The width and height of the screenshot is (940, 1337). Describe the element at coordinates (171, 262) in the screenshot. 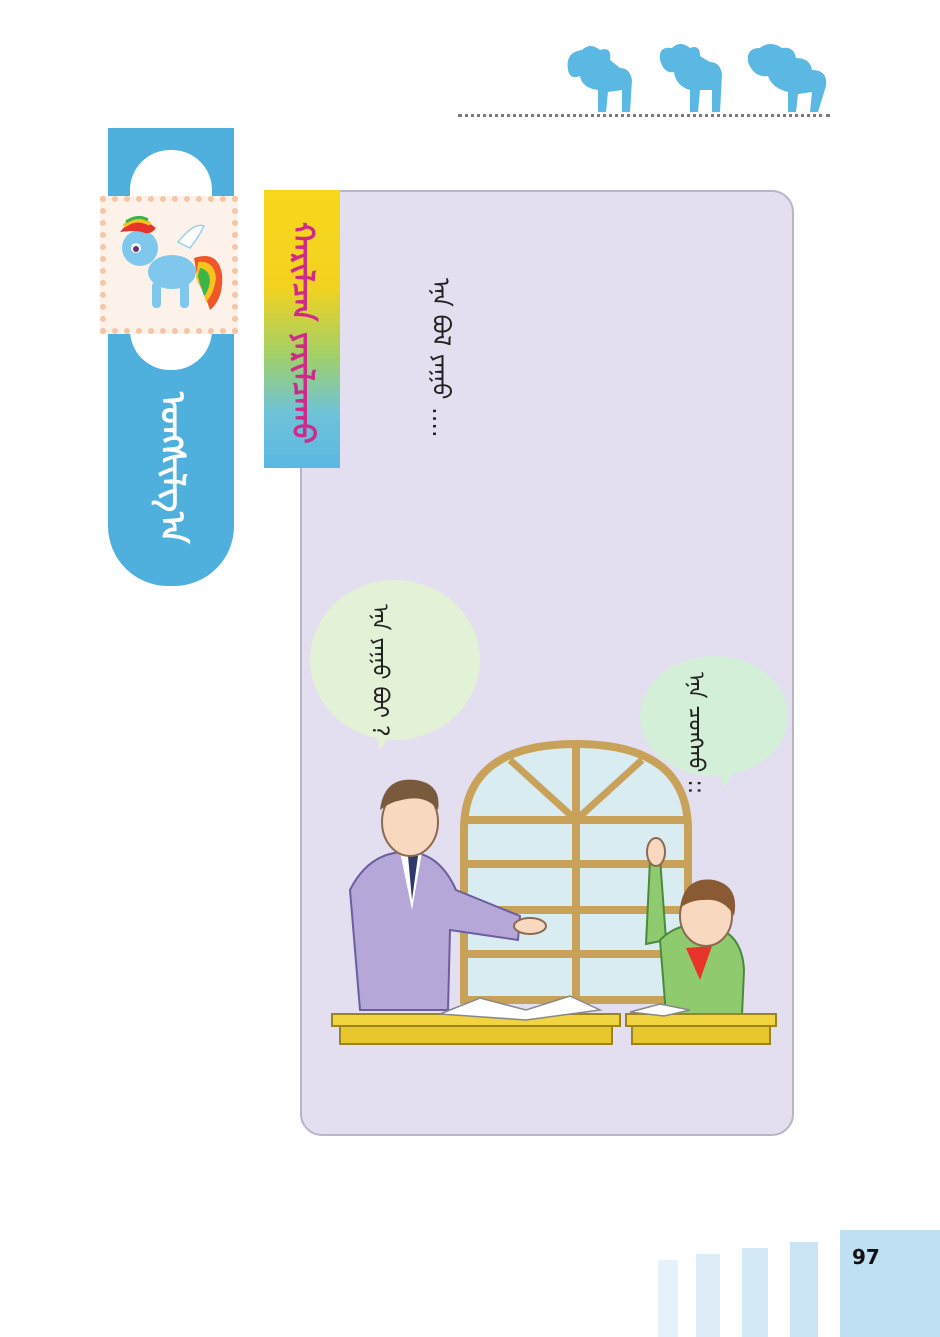

I see `rainbow-pony-icon` at that location.